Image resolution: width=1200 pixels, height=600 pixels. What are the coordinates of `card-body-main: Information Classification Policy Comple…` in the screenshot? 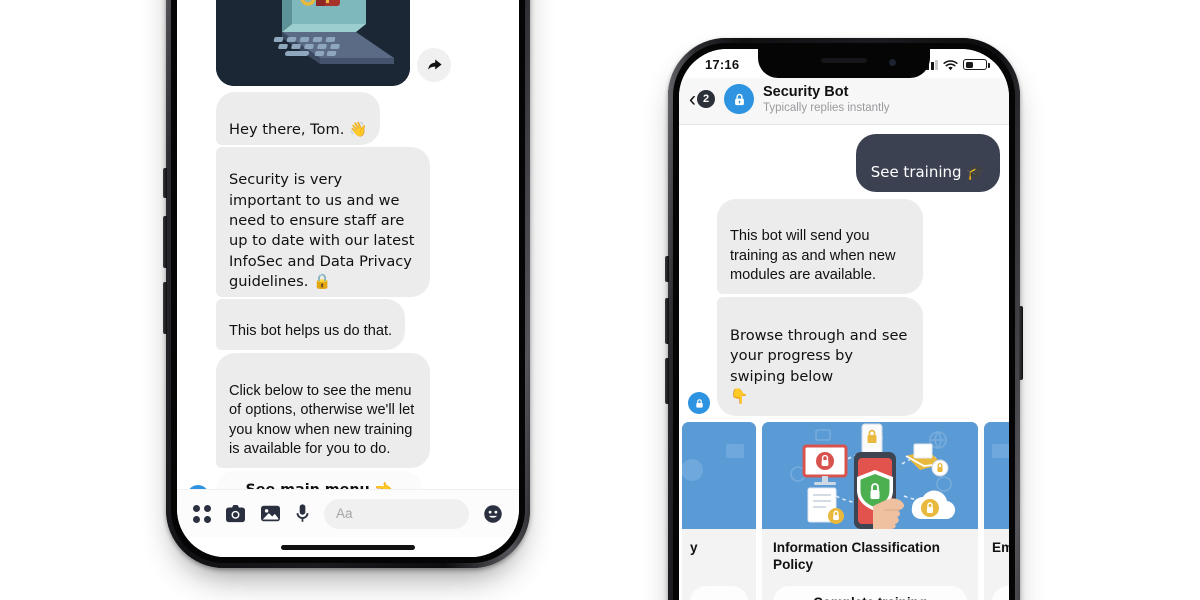 It's located at (870, 564).